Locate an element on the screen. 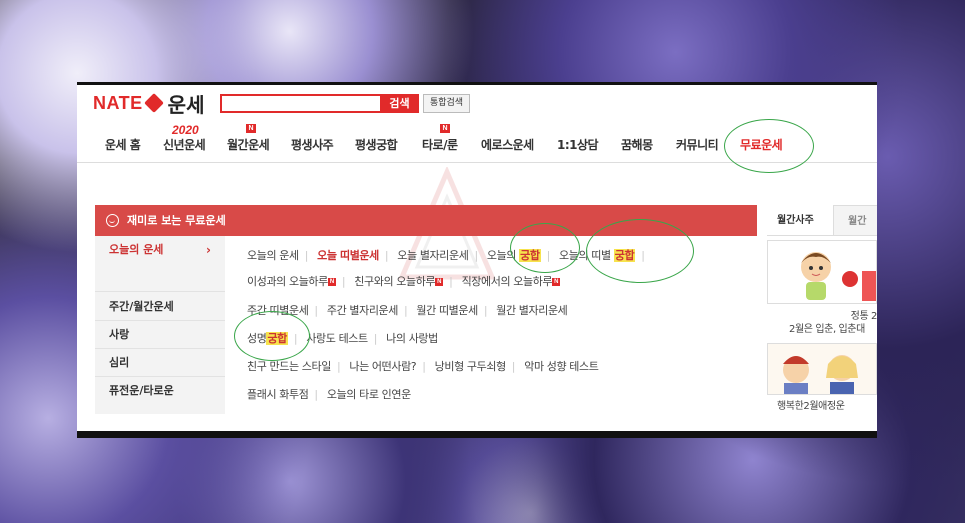 This screenshot has height=523, width=965. total-search-button: 통합검색 is located at coordinates (446, 103).